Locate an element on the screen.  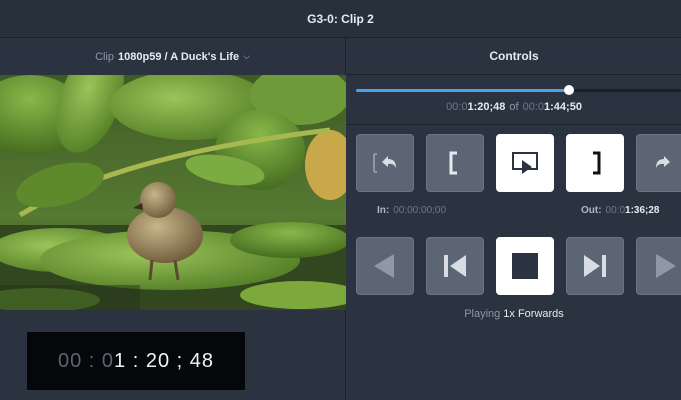
mark-out-icon is located at coordinates (597, 163).